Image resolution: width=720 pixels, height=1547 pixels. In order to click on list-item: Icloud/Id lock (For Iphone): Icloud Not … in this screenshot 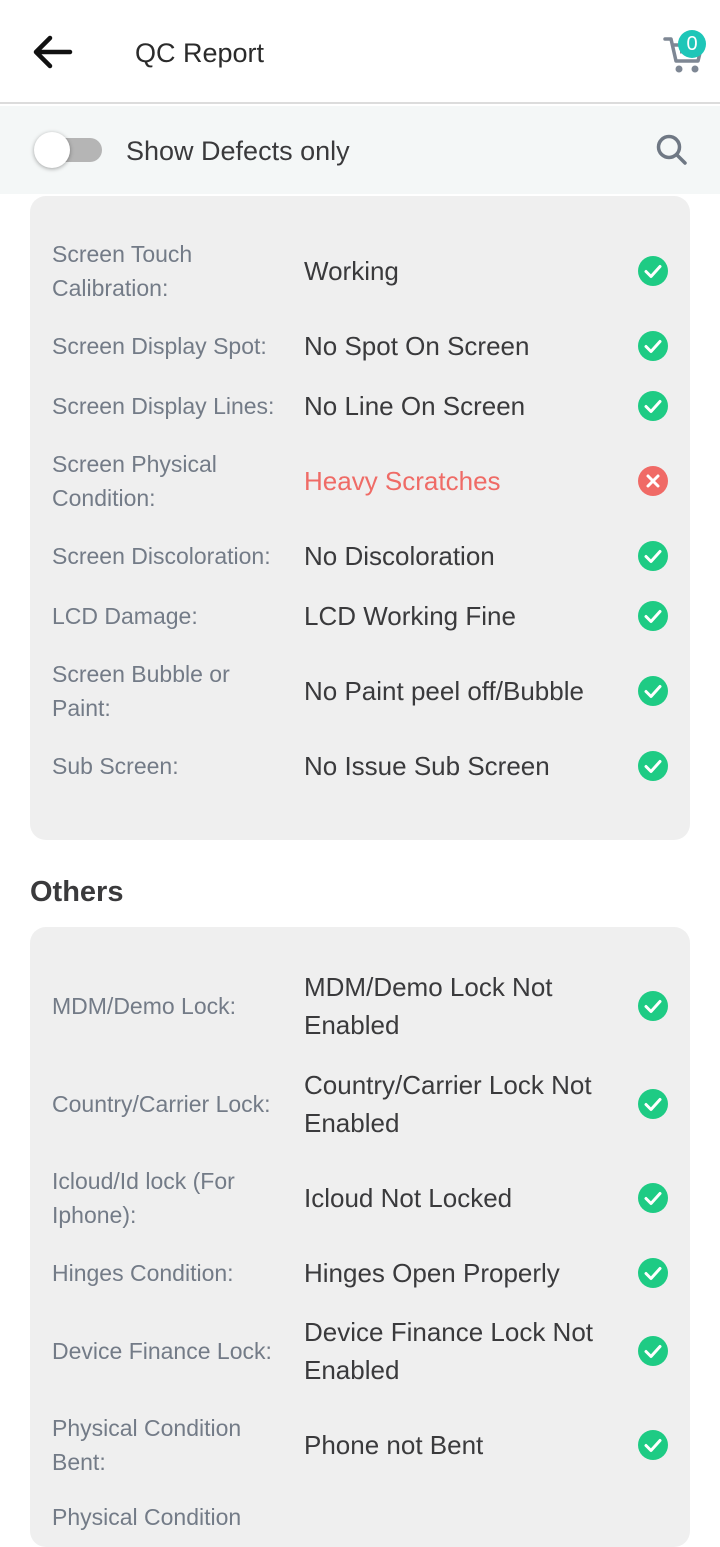, I will do `click(360, 1198)`.